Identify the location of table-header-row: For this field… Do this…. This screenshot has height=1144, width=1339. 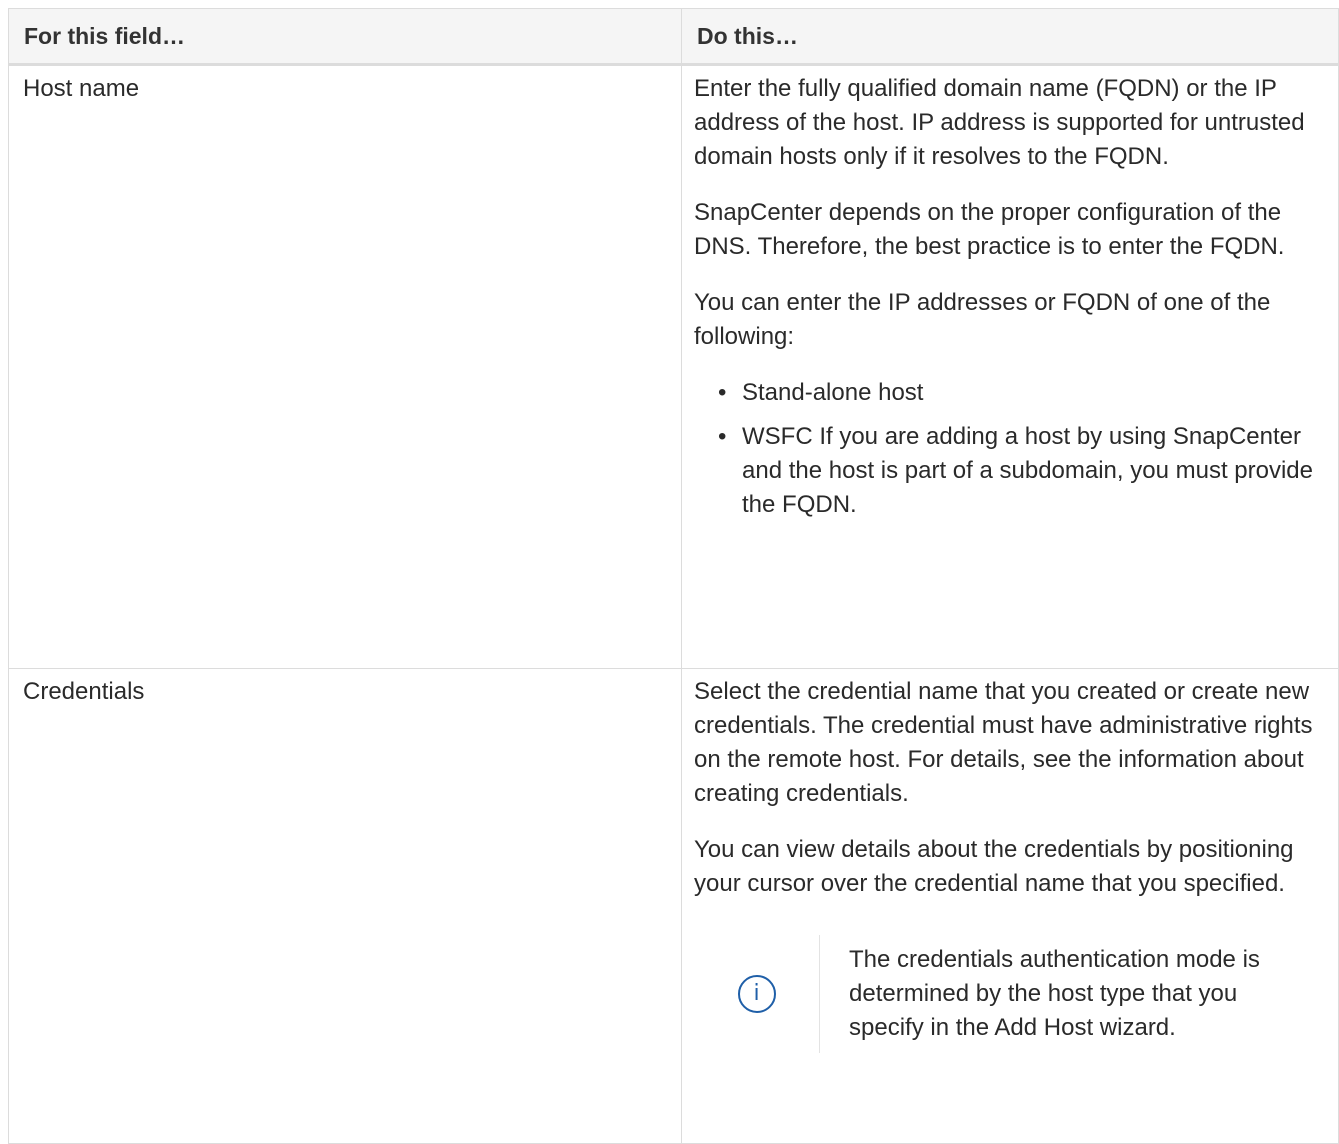
(673, 37).